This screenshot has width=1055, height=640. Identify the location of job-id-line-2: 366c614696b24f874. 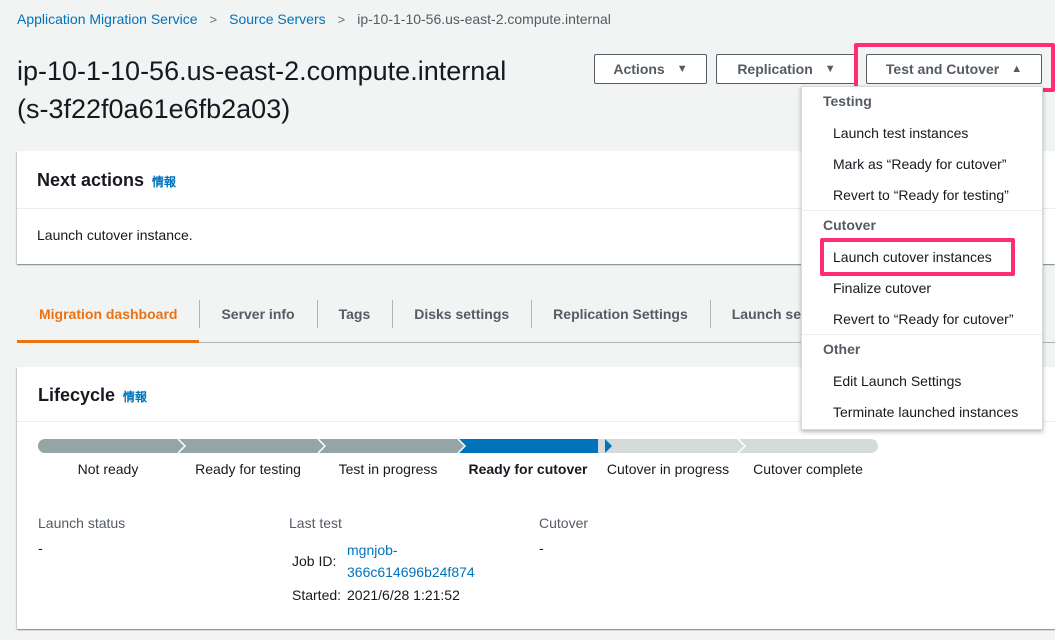
(411, 572).